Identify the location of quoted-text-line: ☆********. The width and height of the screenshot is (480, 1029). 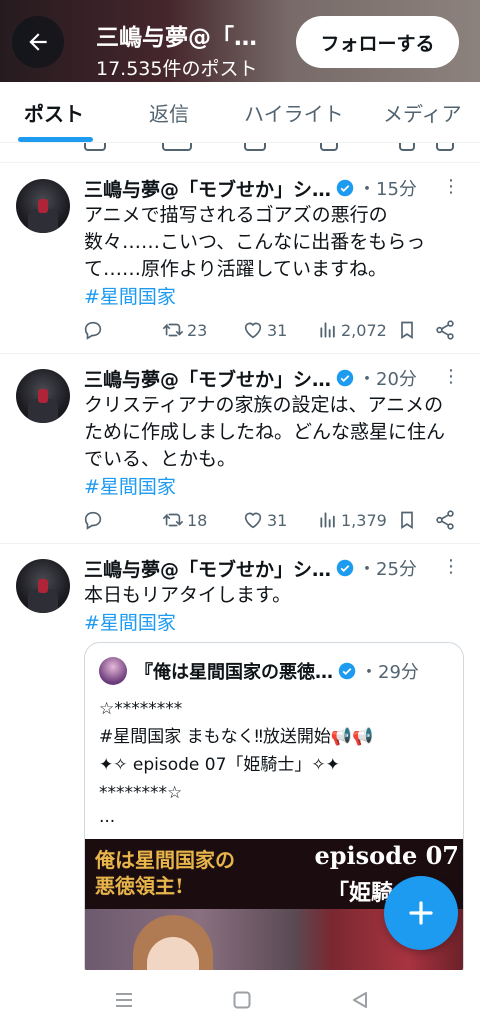
(141, 709).